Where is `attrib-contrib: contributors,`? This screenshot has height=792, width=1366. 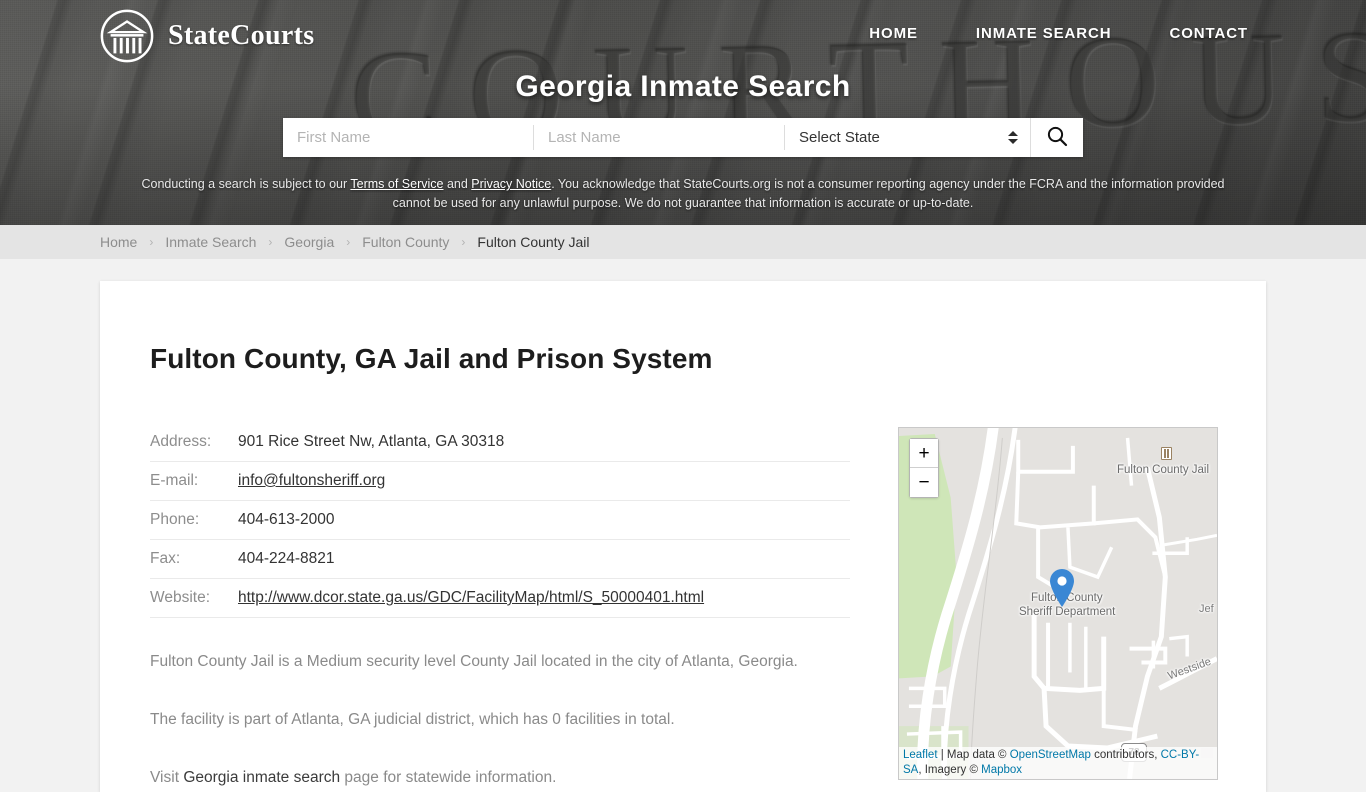
attrib-contrib: contributors, is located at coordinates (1125, 755).